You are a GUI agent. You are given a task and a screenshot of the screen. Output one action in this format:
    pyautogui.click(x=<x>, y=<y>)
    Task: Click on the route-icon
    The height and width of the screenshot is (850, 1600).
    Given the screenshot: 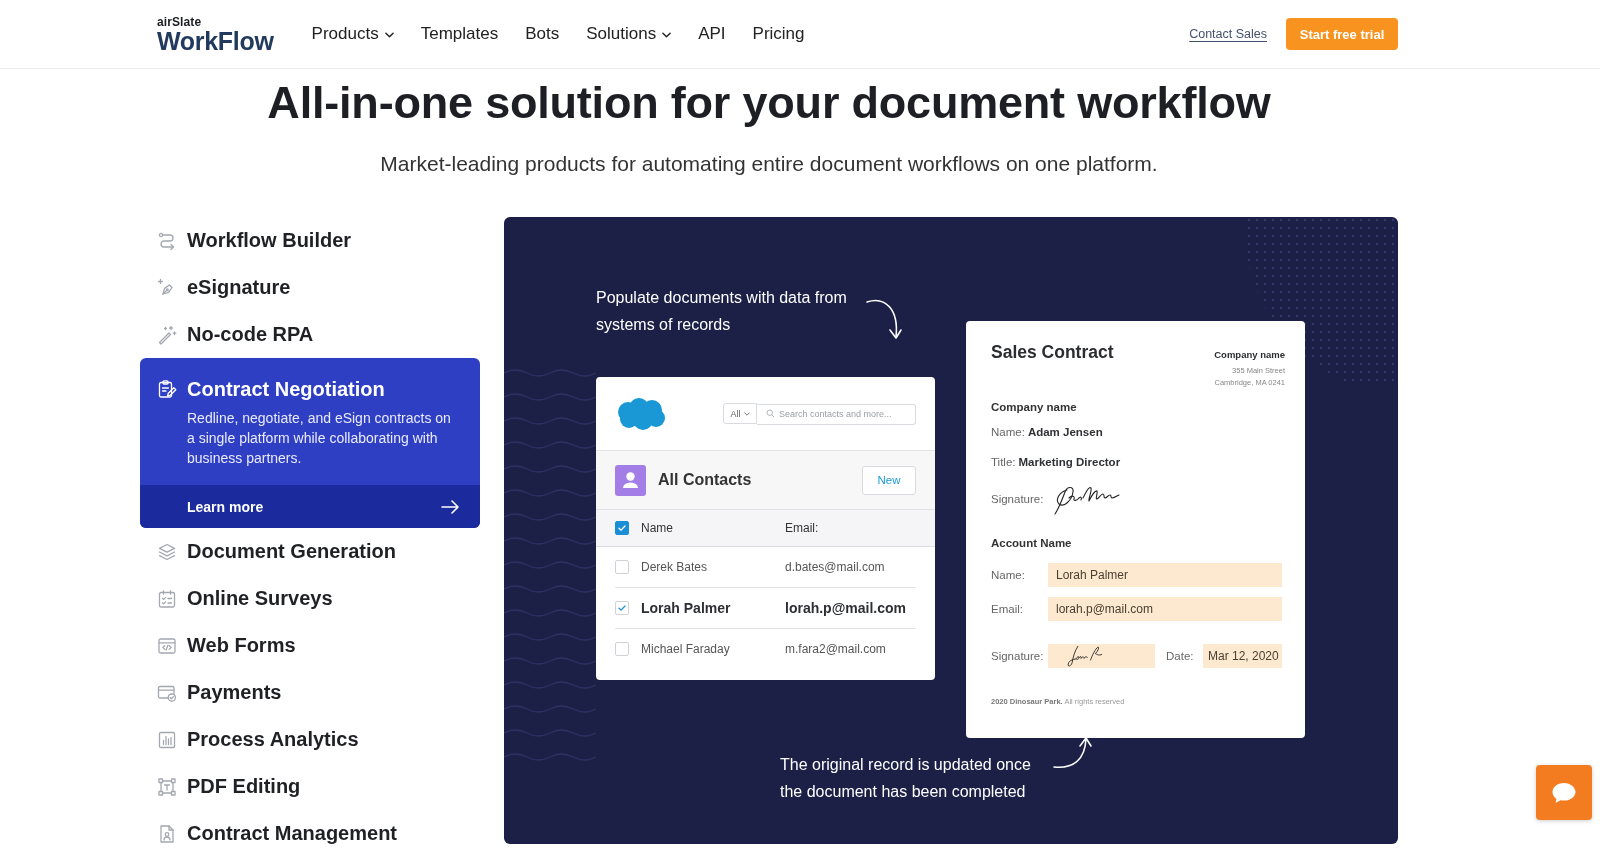 What is the action you would take?
    pyautogui.click(x=167, y=240)
    